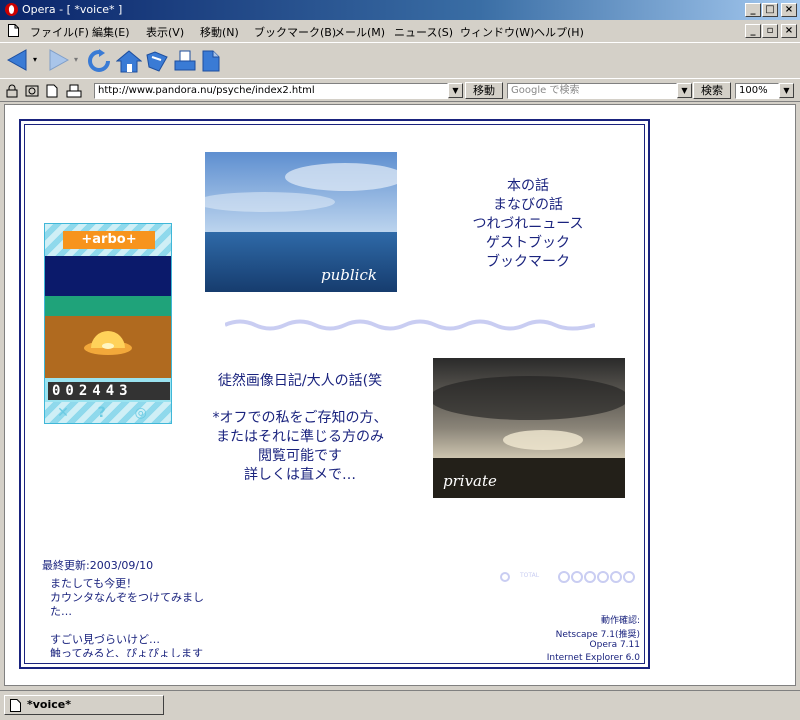 The height and width of the screenshot is (720, 800). Describe the element at coordinates (58, 60) in the screenshot. I see `forward-icon` at that location.